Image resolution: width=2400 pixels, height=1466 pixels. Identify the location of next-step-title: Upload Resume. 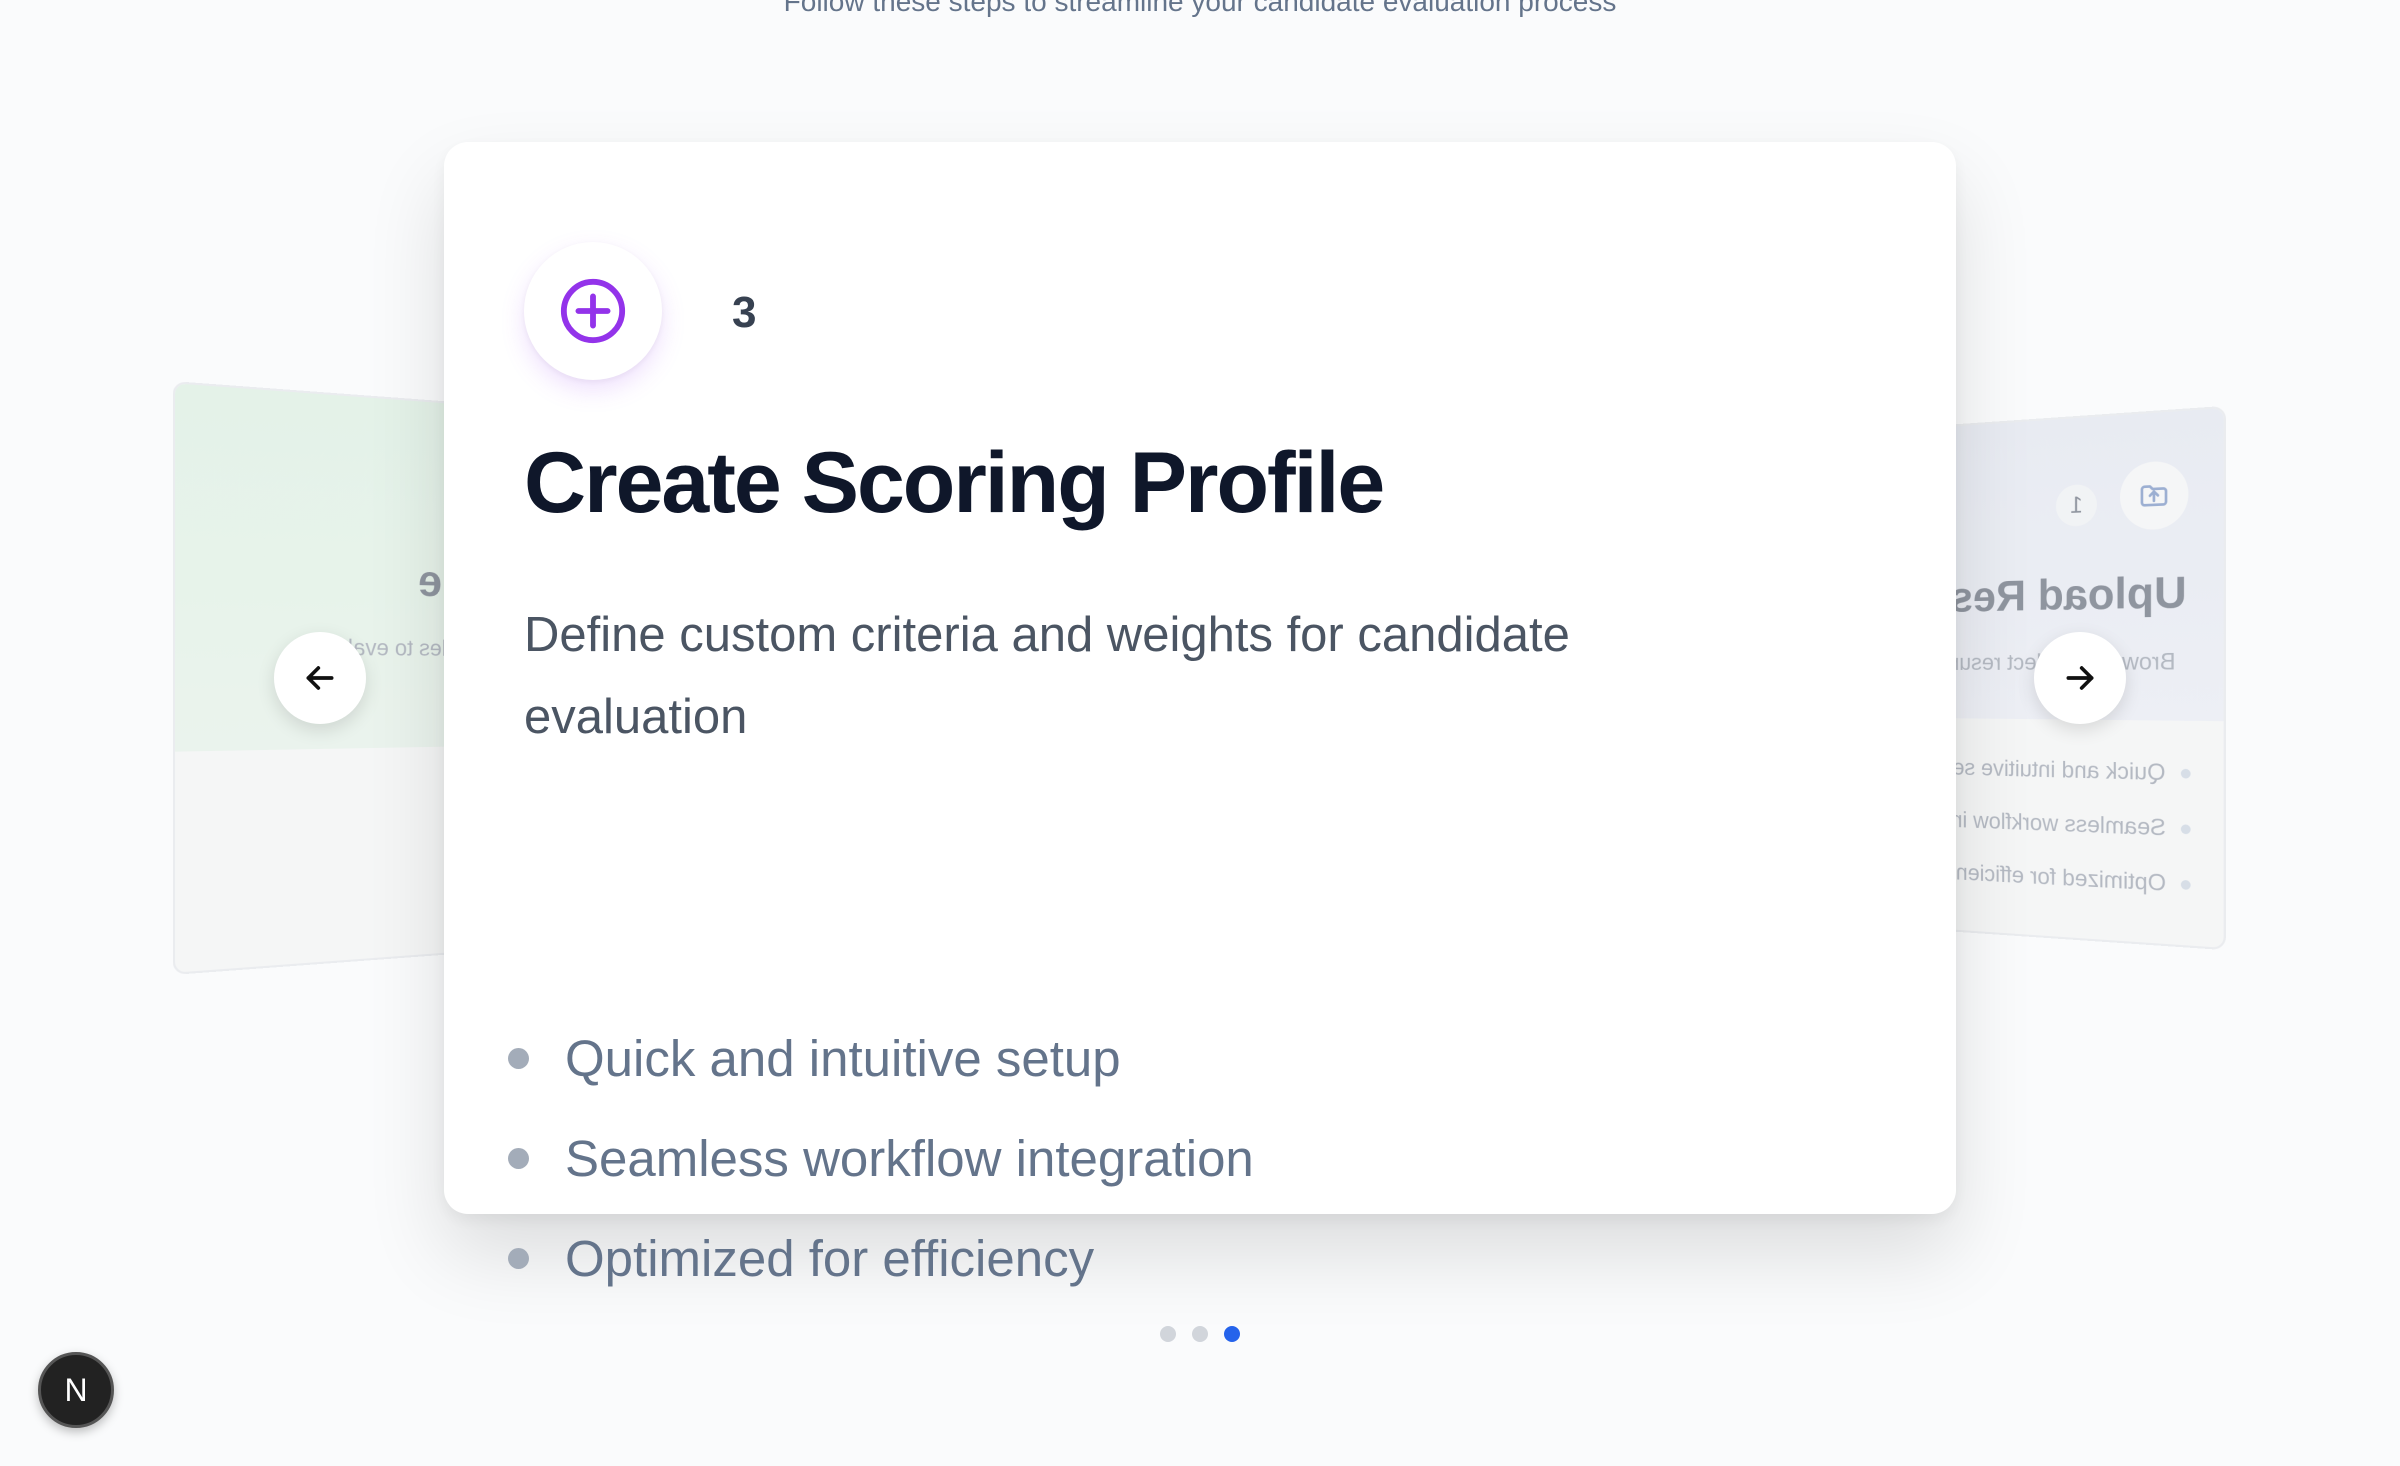
(2058, 594).